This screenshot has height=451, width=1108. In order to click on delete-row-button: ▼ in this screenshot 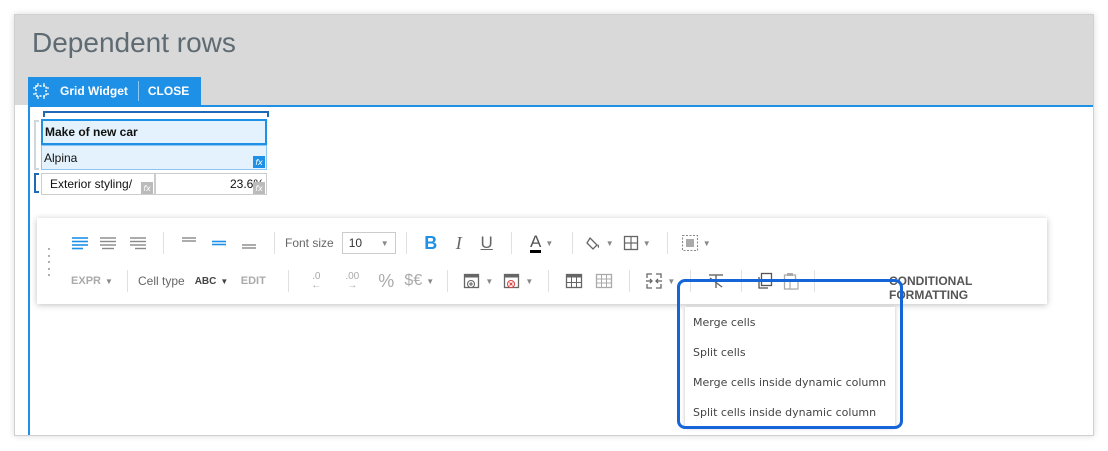, I will do `click(518, 281)`.